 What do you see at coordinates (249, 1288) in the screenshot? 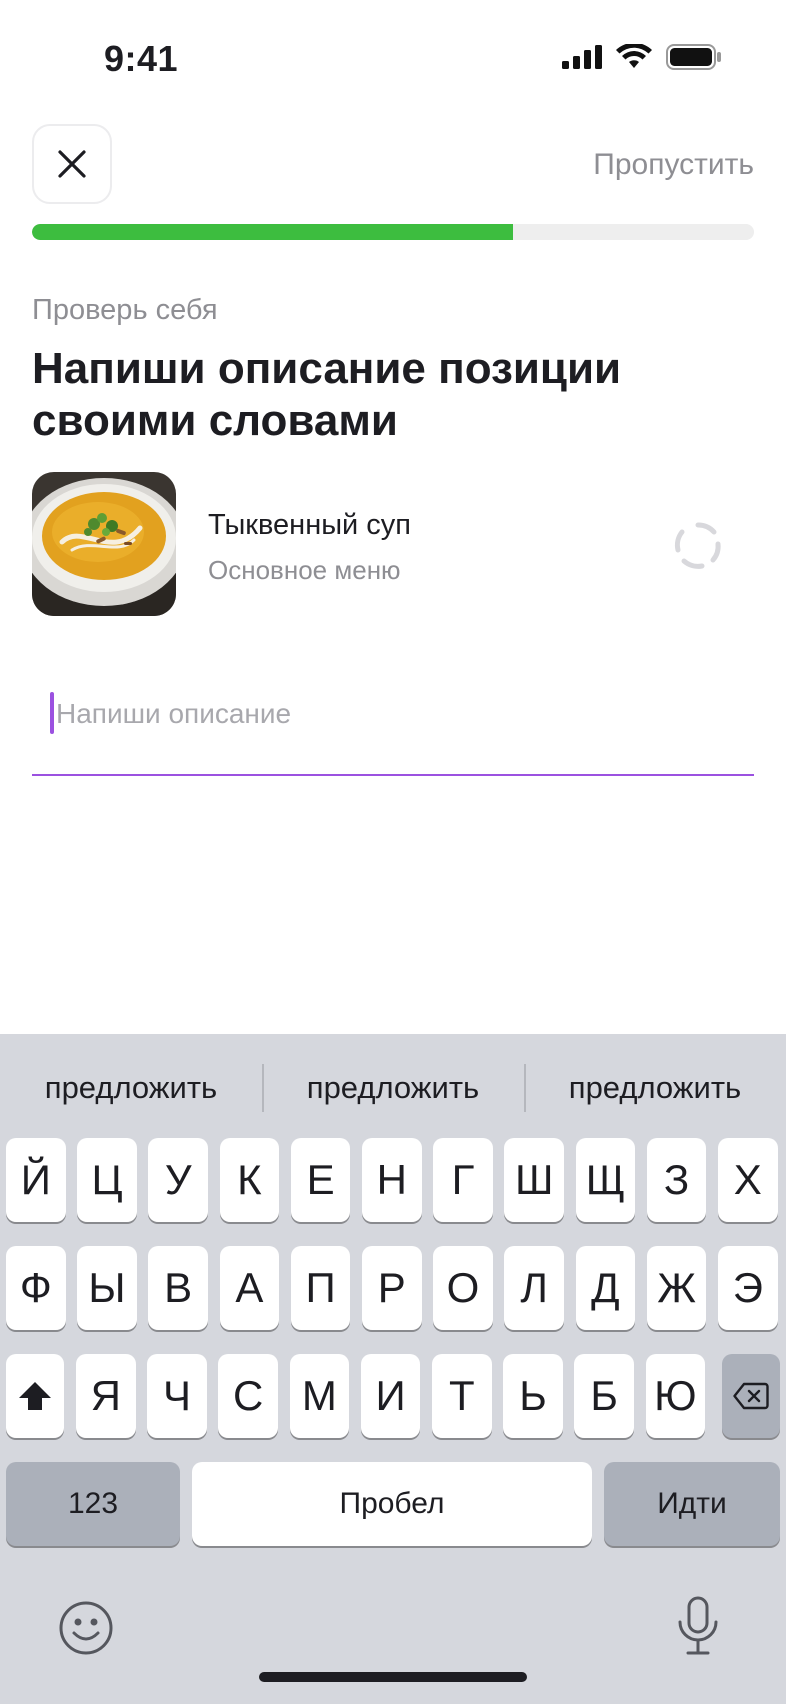
I see `key-letter: А` at bounding box center [249, 1288].